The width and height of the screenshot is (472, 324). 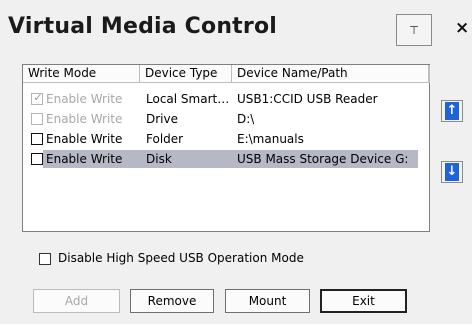 What do you see at coordinates (159, 159) in the screenshot?
I see `device-type: Disk` at bounding box center [159, 159].